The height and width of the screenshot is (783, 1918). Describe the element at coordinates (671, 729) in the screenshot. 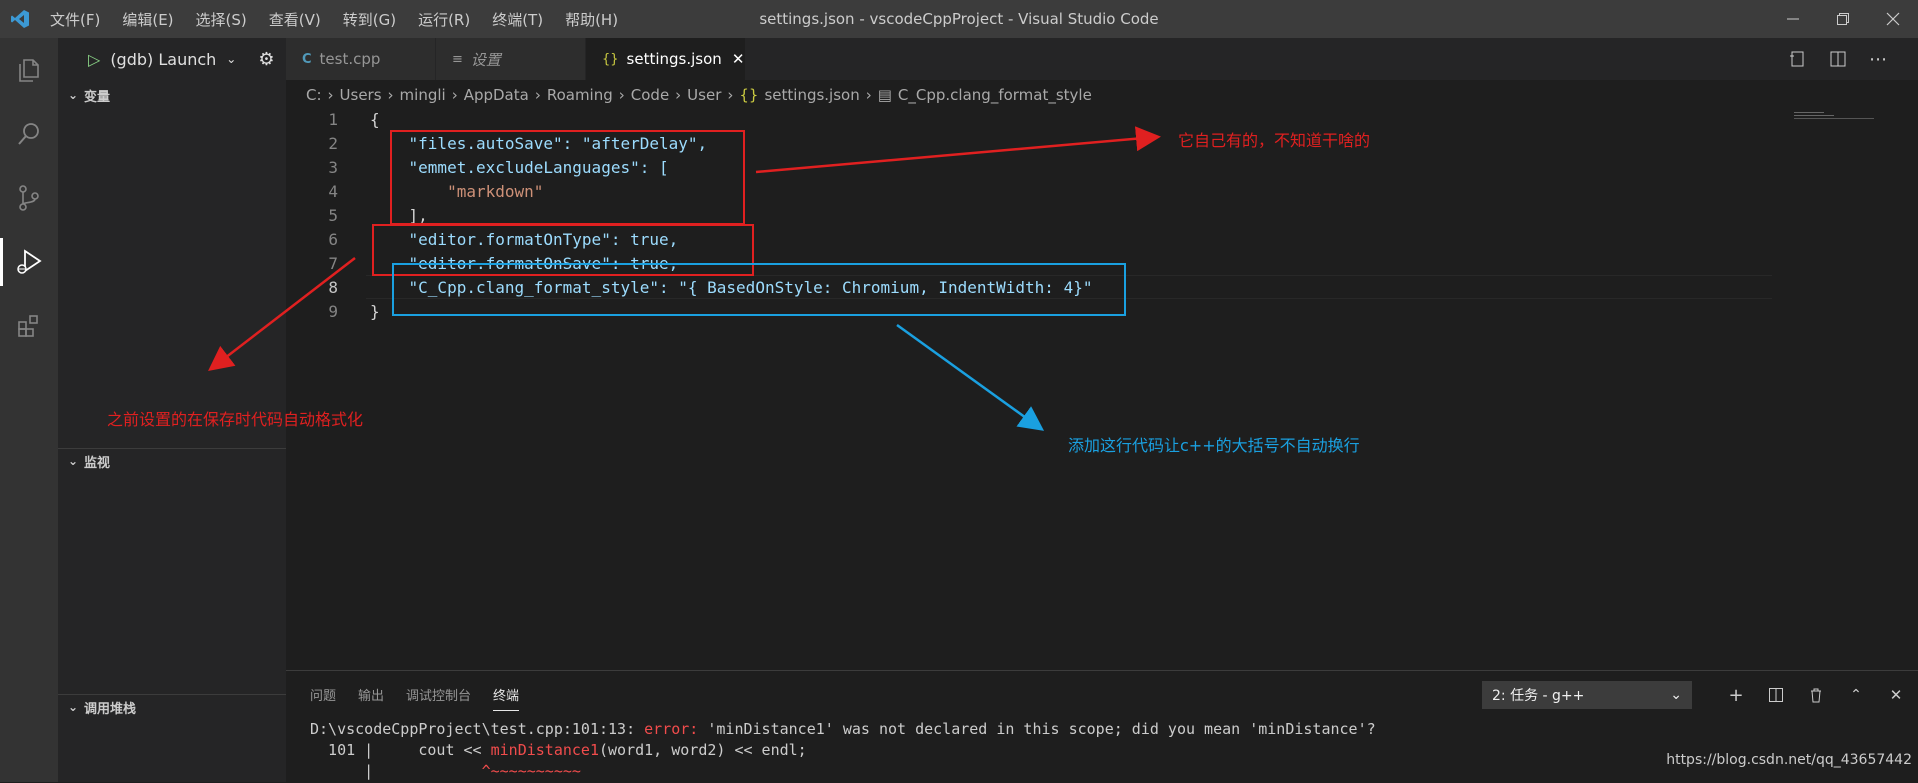

I see `terminal-error-label: error:` at that location.